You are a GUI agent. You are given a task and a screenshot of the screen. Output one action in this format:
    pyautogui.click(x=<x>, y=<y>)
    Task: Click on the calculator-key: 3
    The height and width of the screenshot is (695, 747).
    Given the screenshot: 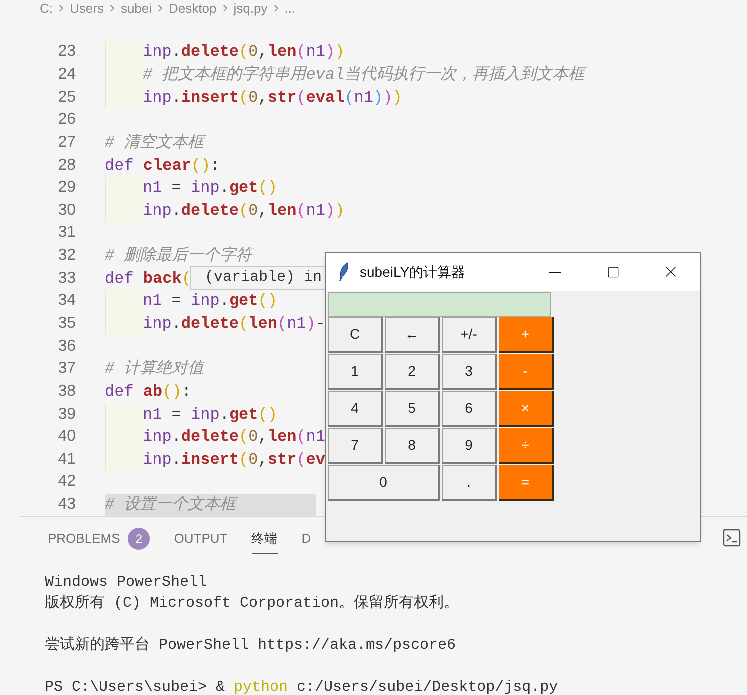 What is the action you would take?
    pyautogui.click(x=469, y=372)
    